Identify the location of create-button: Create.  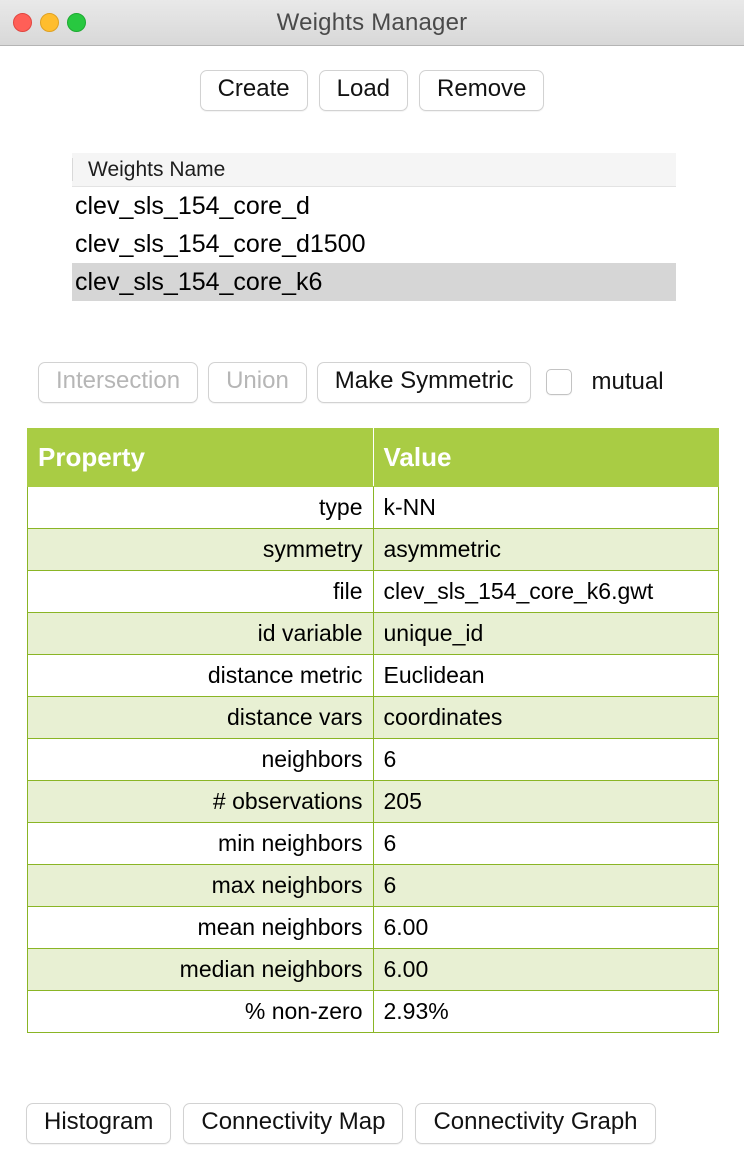
(253, 90).